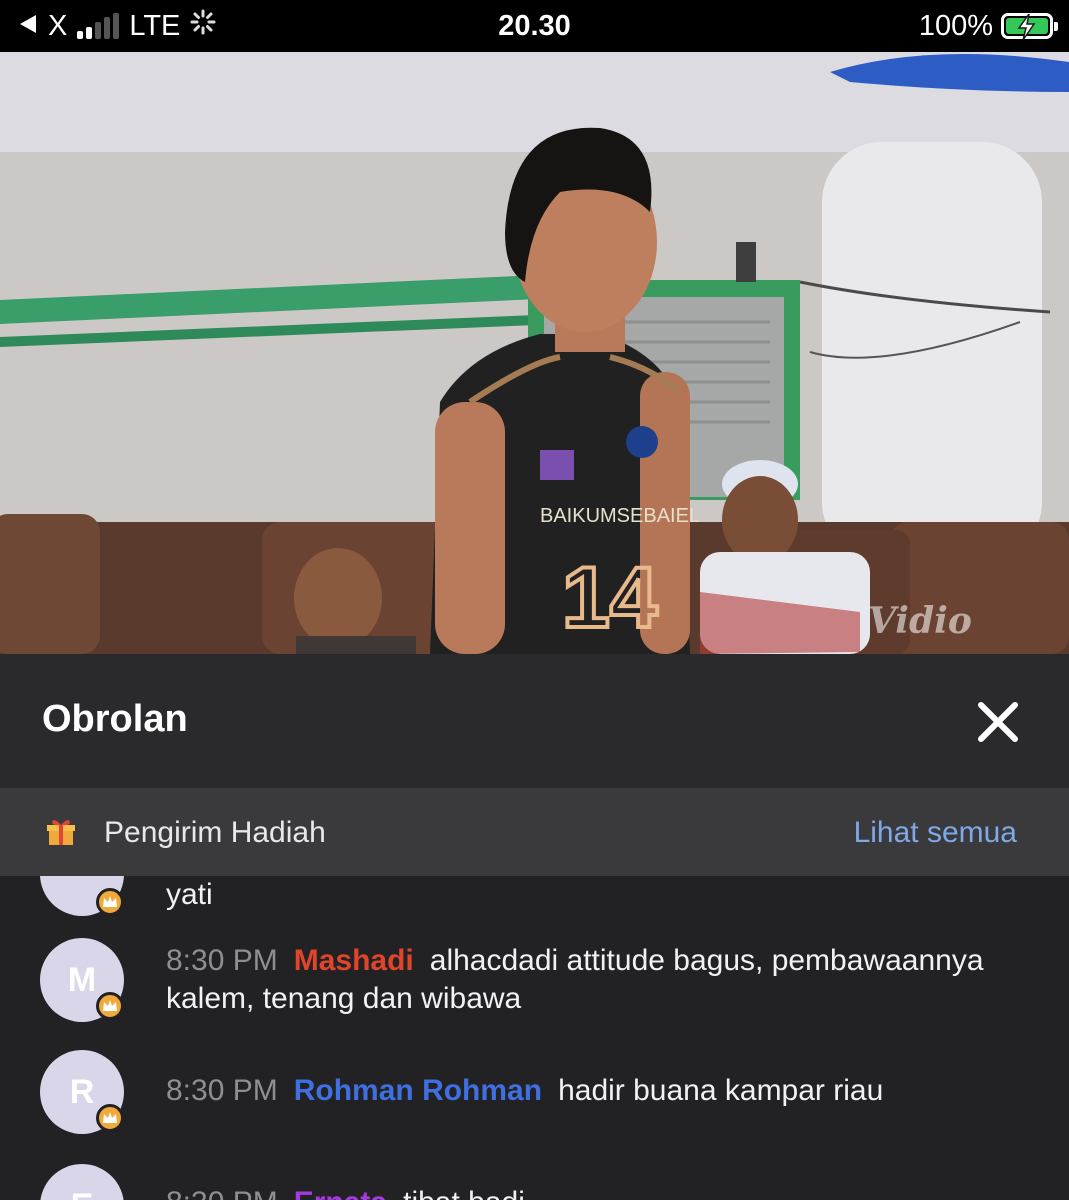 The height and width of the screenshot is (1200, 1069). Describe the element at coordinates (534, 832) in the screenshot. I see `gift-senders-bar: Pengirim Hadiah Lihat semua` at that location.